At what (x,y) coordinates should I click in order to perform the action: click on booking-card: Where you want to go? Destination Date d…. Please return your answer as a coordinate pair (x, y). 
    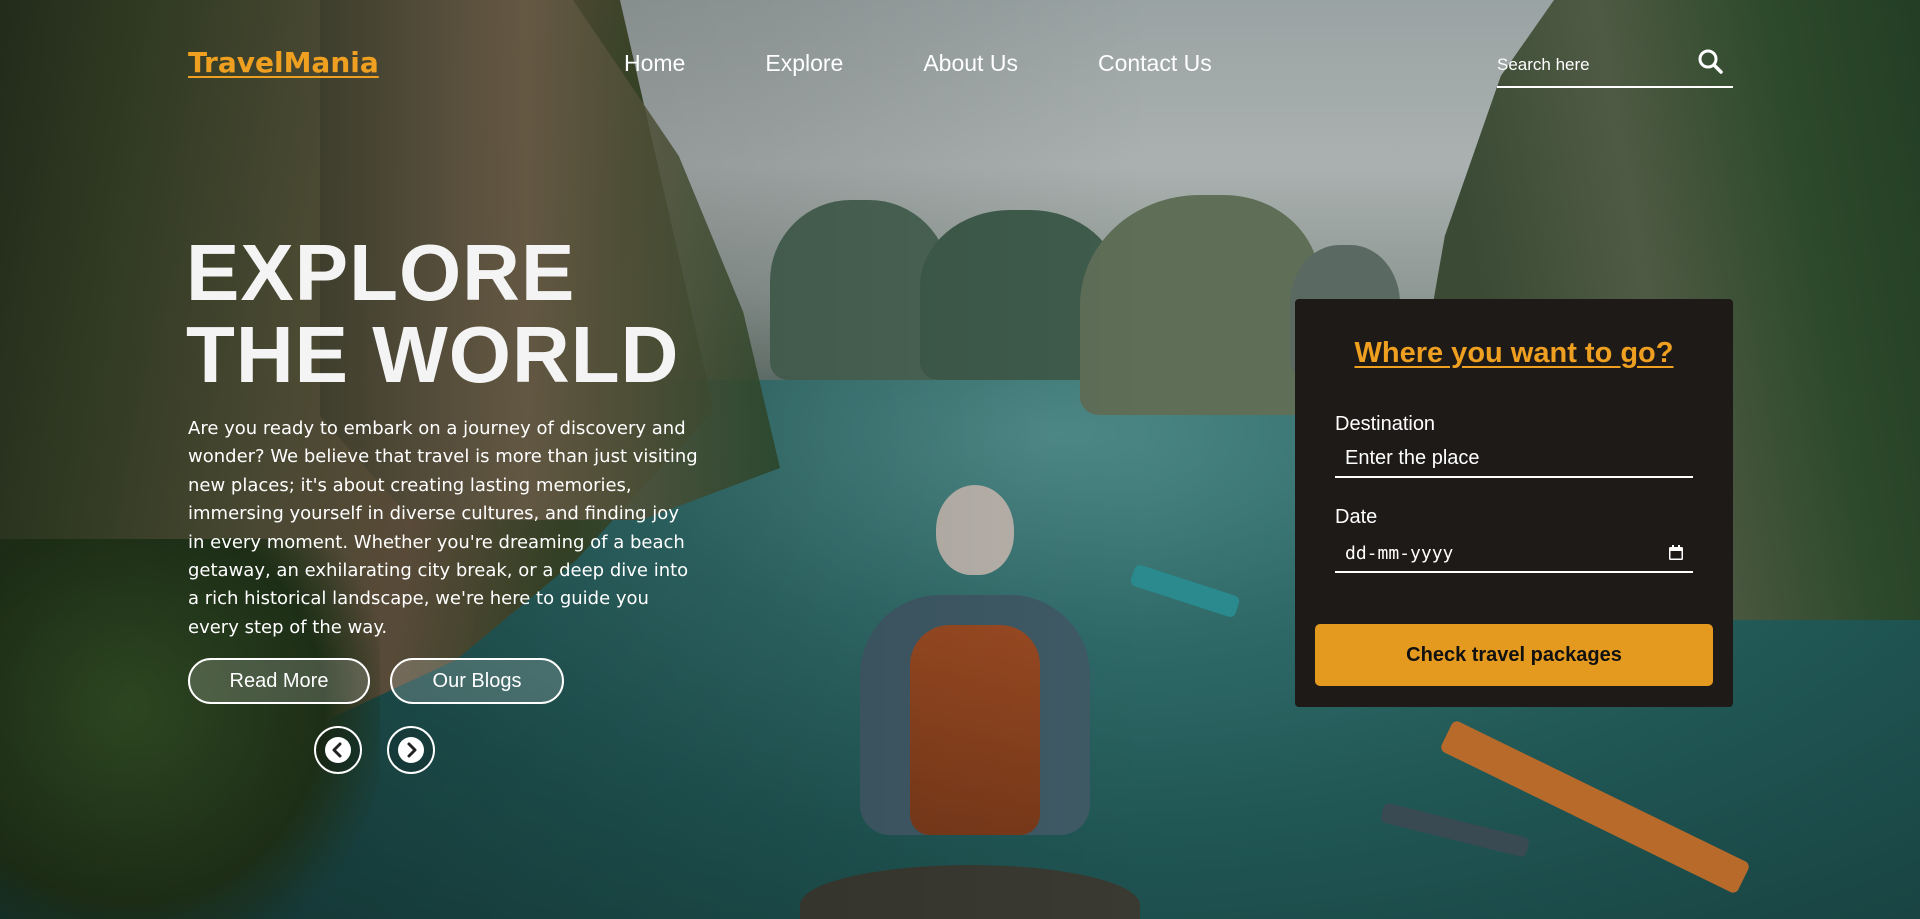
    Looking at the image, I should click on (1514, 503).